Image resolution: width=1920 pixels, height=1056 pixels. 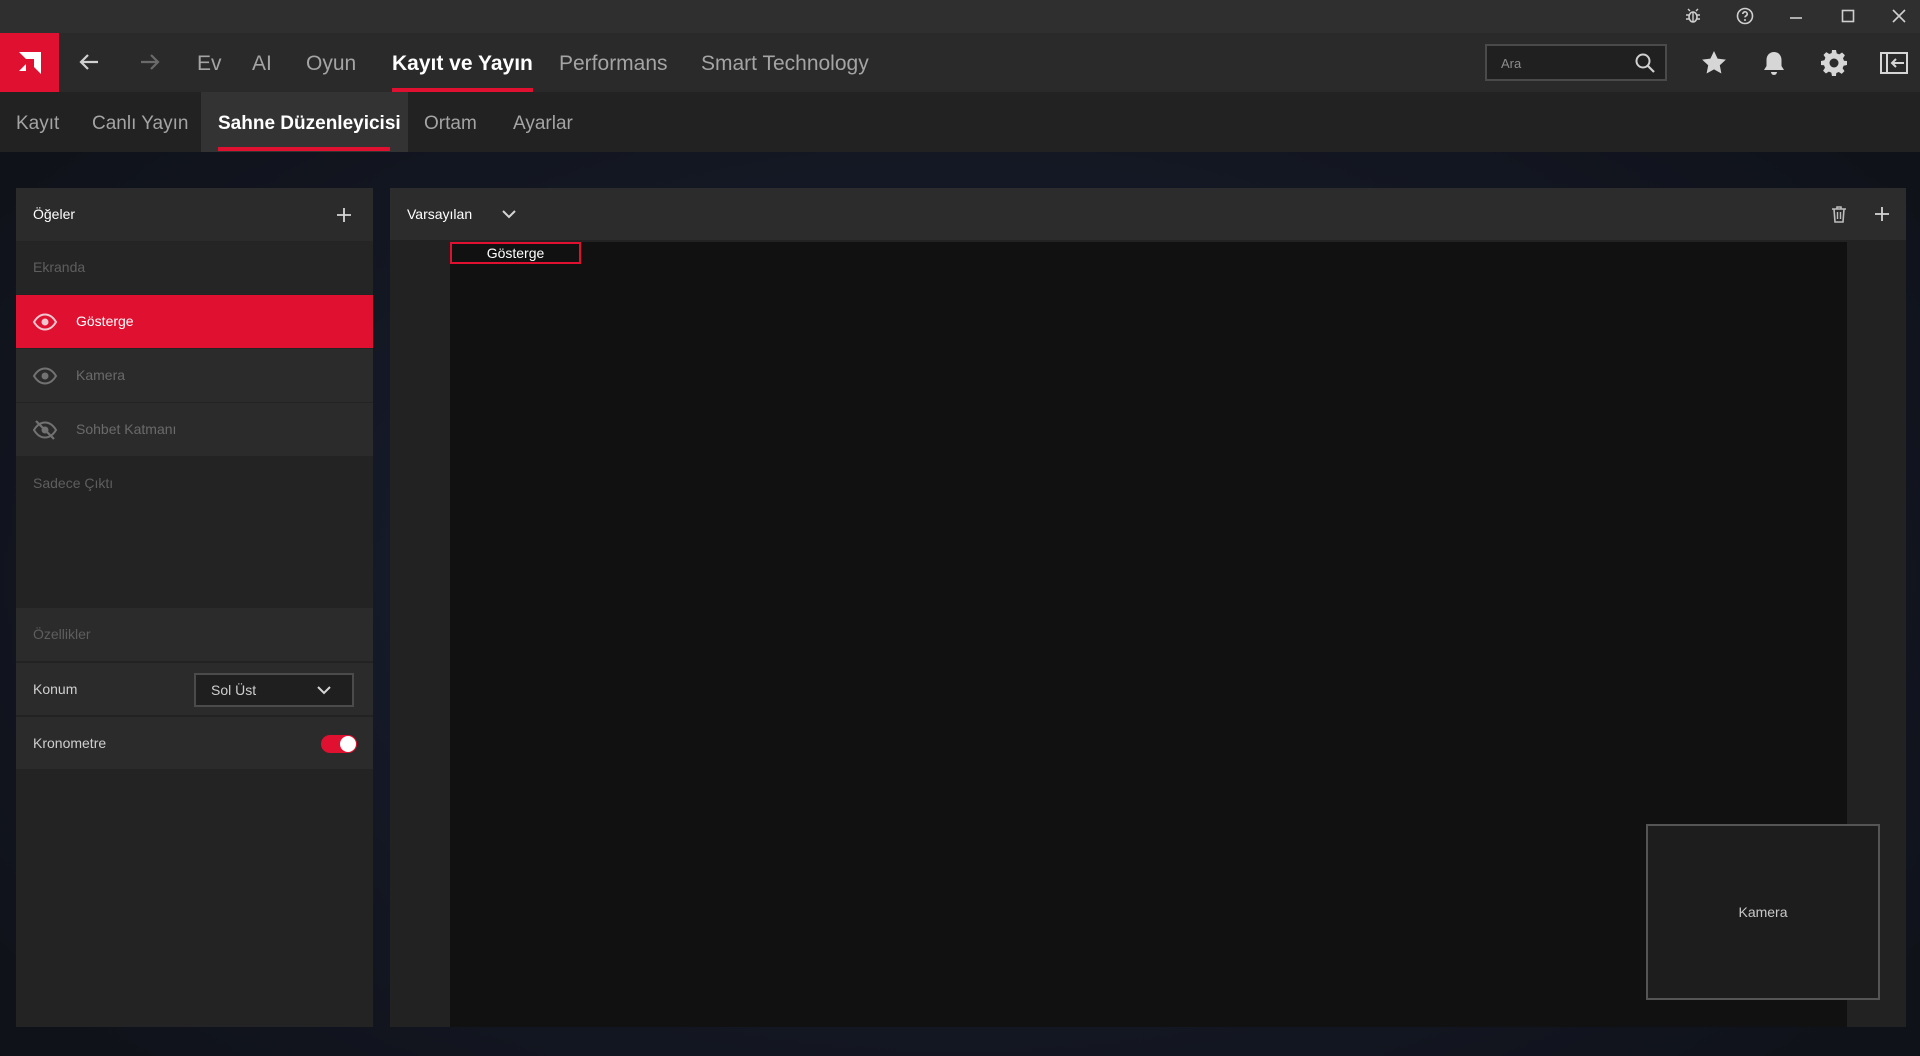 I want to click on scene-preset-label: Varsayılan, so click(x=440, y=214).